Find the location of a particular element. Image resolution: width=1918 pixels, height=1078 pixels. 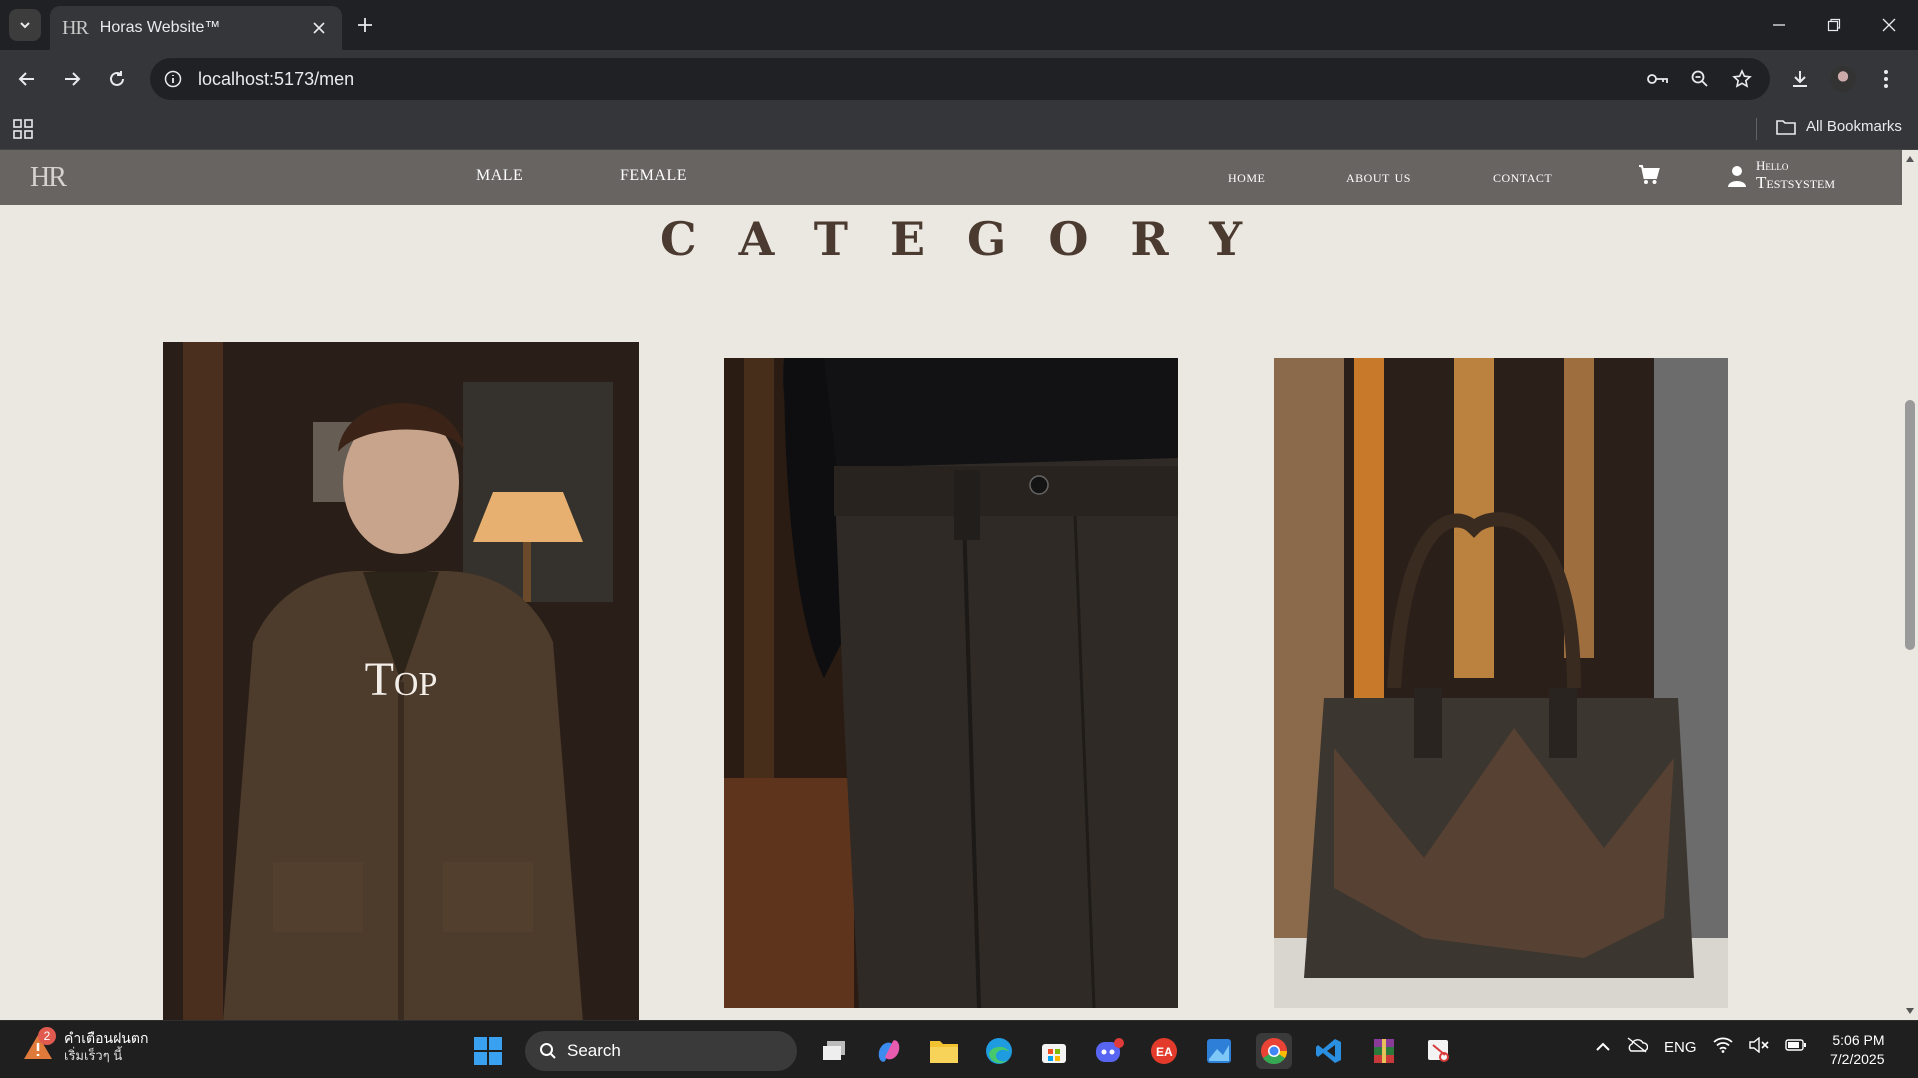

winrar-icon is located at coordinates (1384, 1051).